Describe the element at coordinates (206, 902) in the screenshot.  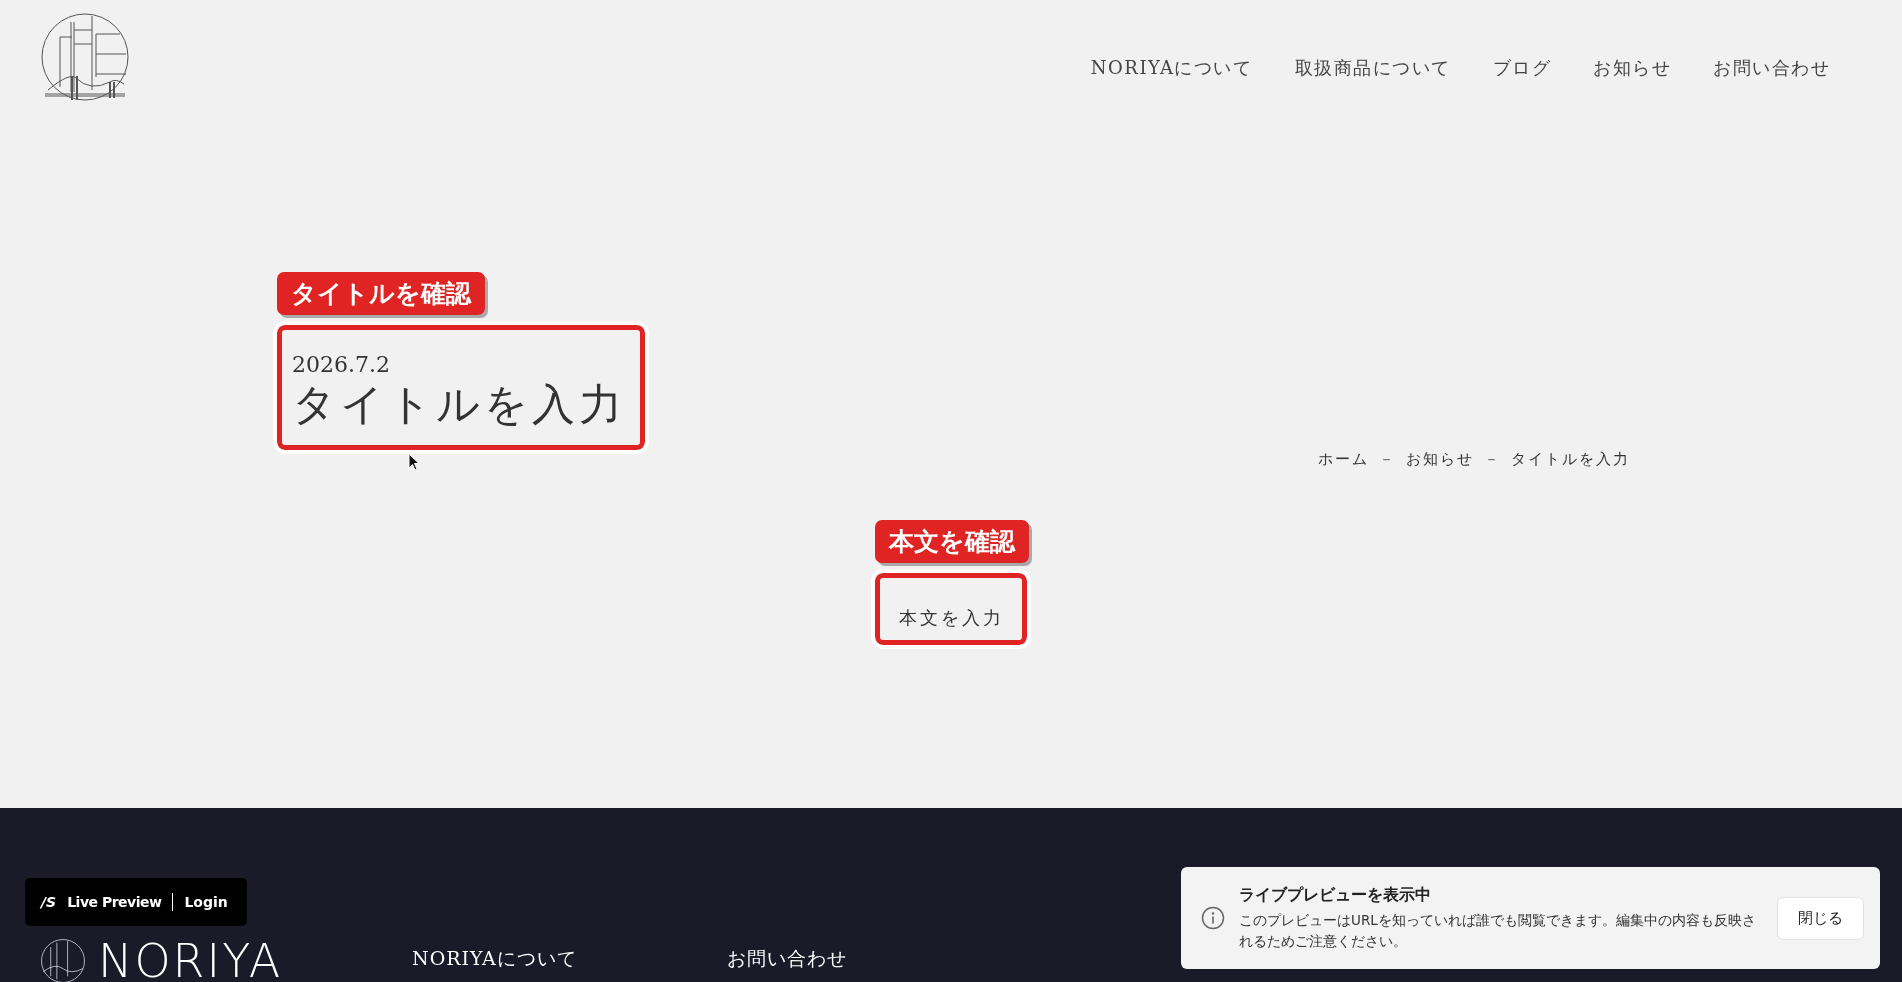
I see `login-button: Login` at that location.